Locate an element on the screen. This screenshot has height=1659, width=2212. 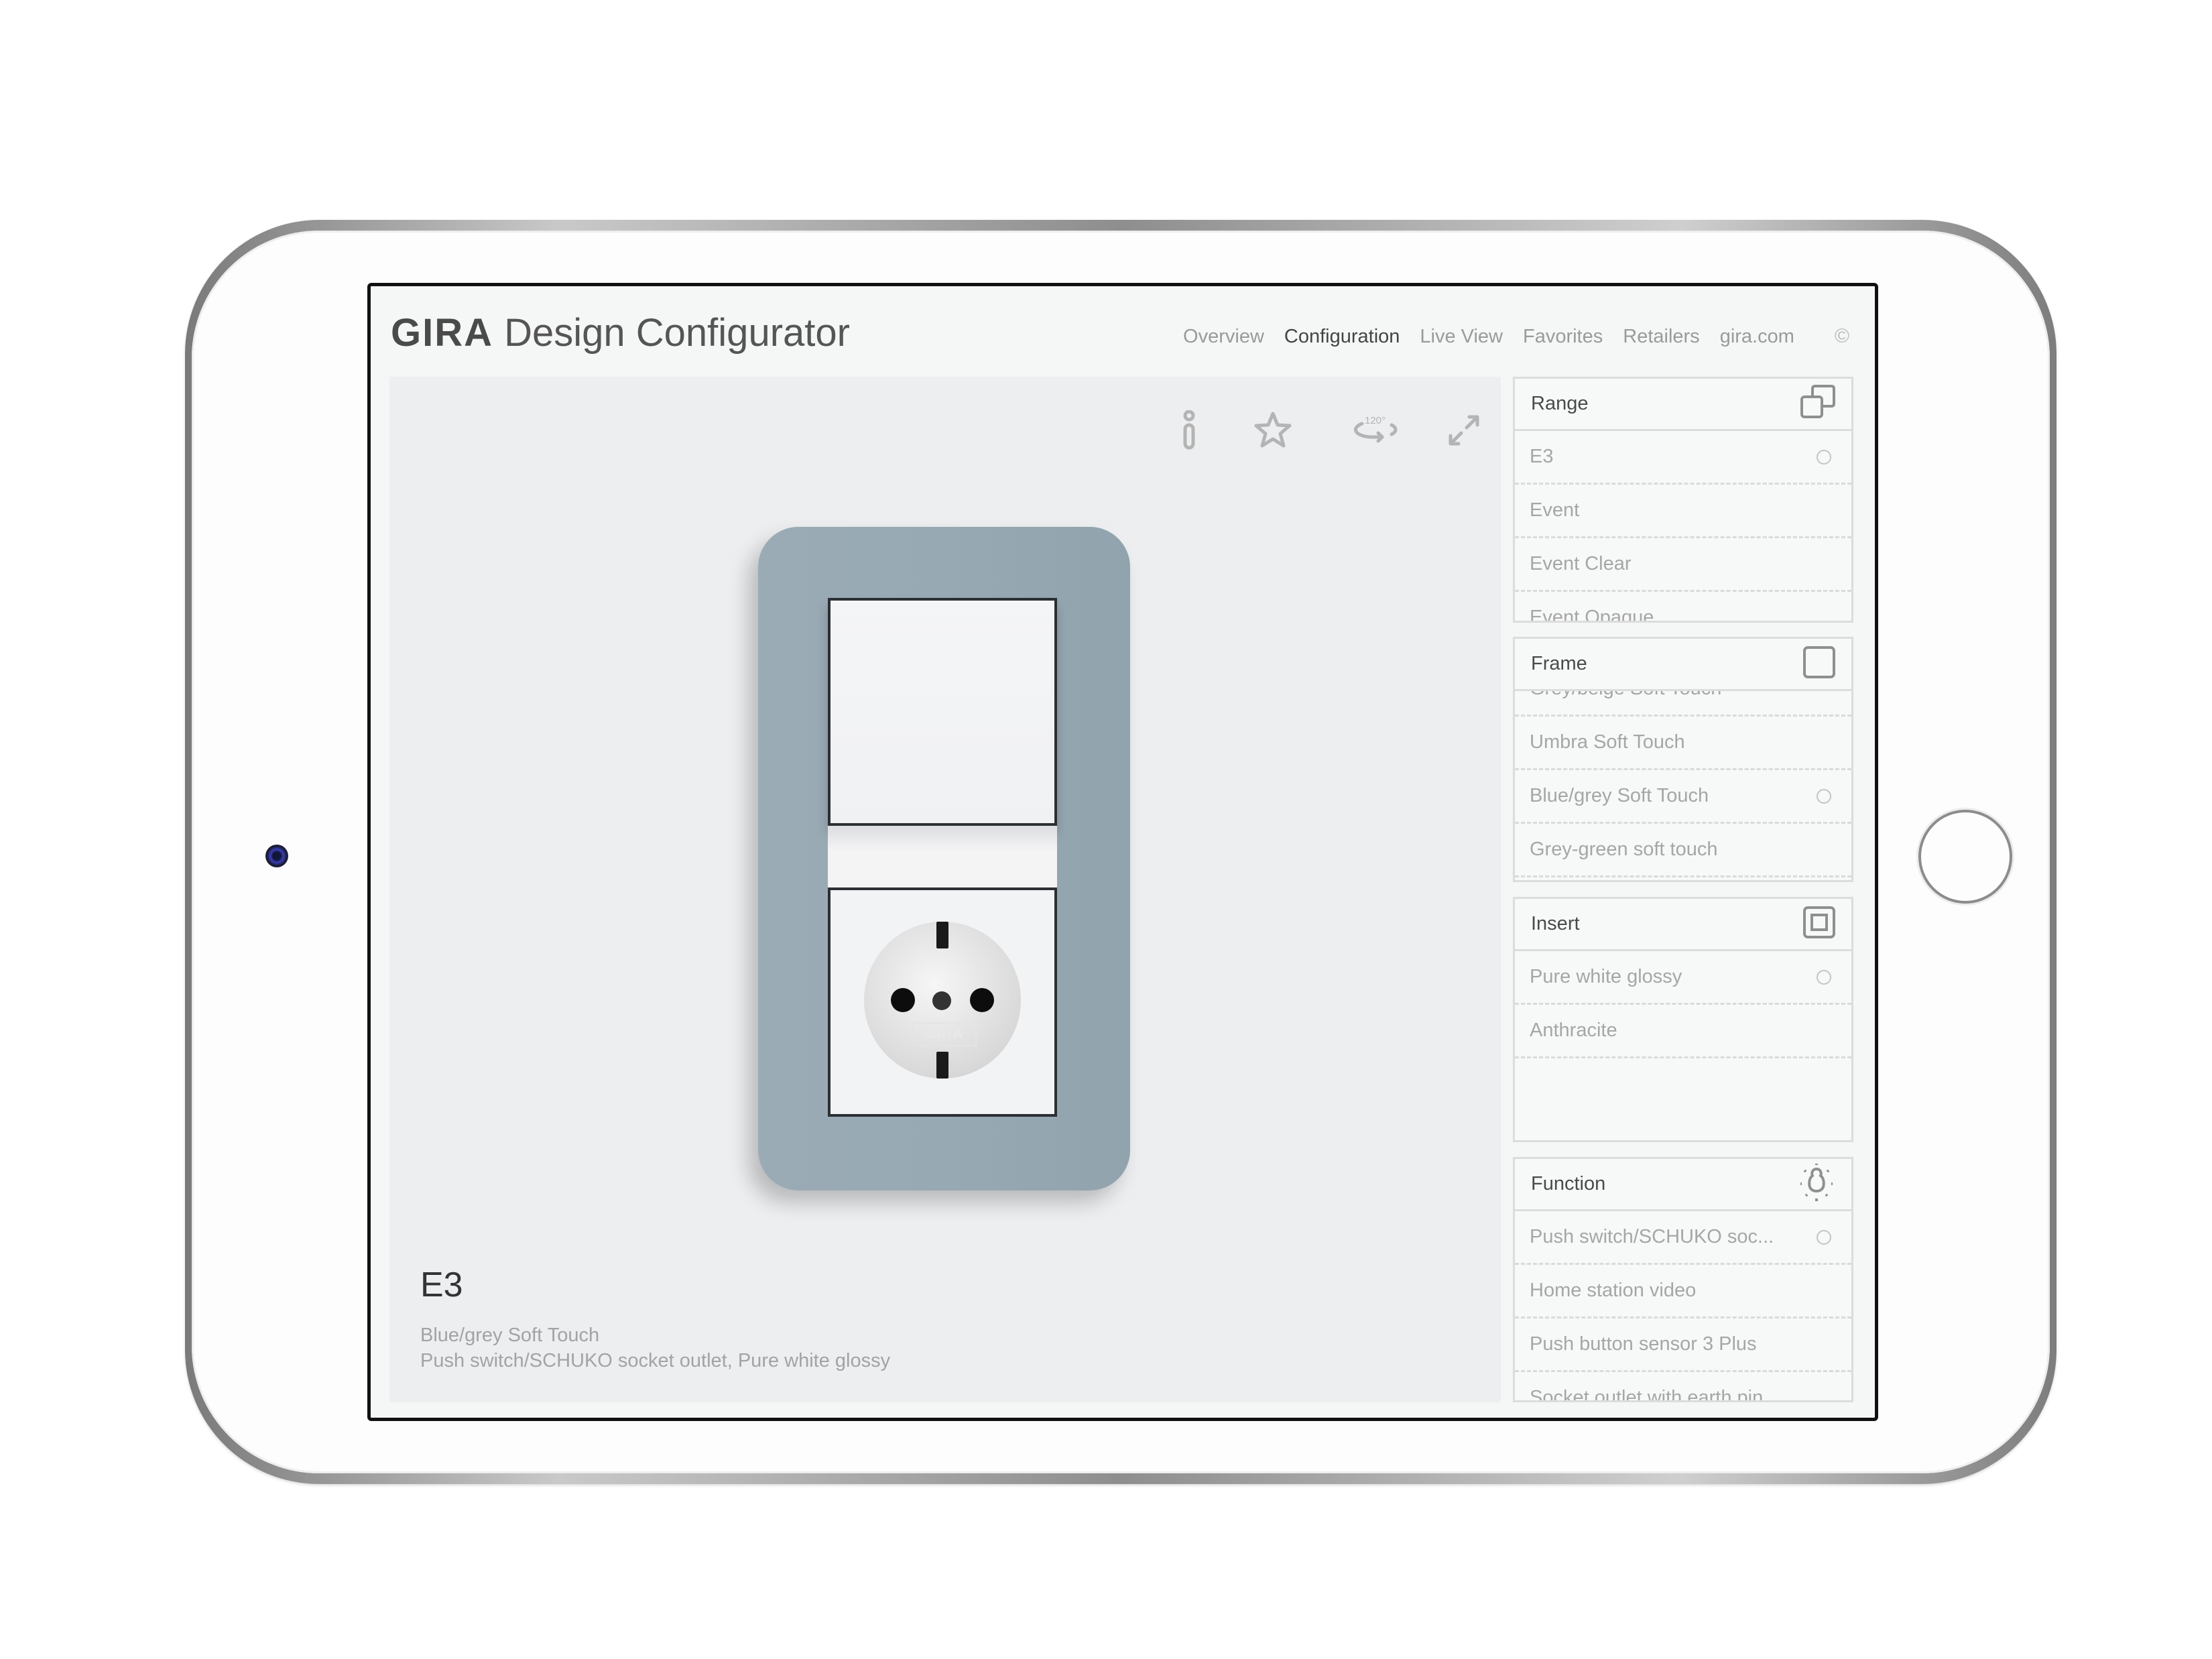
info-icon is located at coordinates (1189, 430).